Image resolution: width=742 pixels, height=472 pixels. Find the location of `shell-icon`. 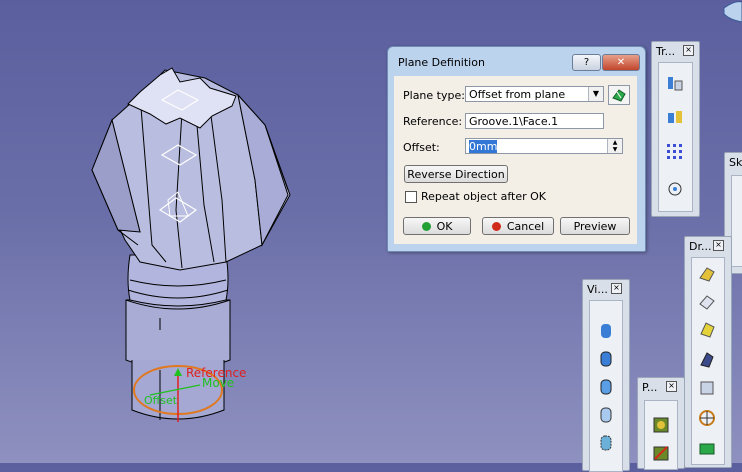

shell-icon is located at coordinates (707, 360).